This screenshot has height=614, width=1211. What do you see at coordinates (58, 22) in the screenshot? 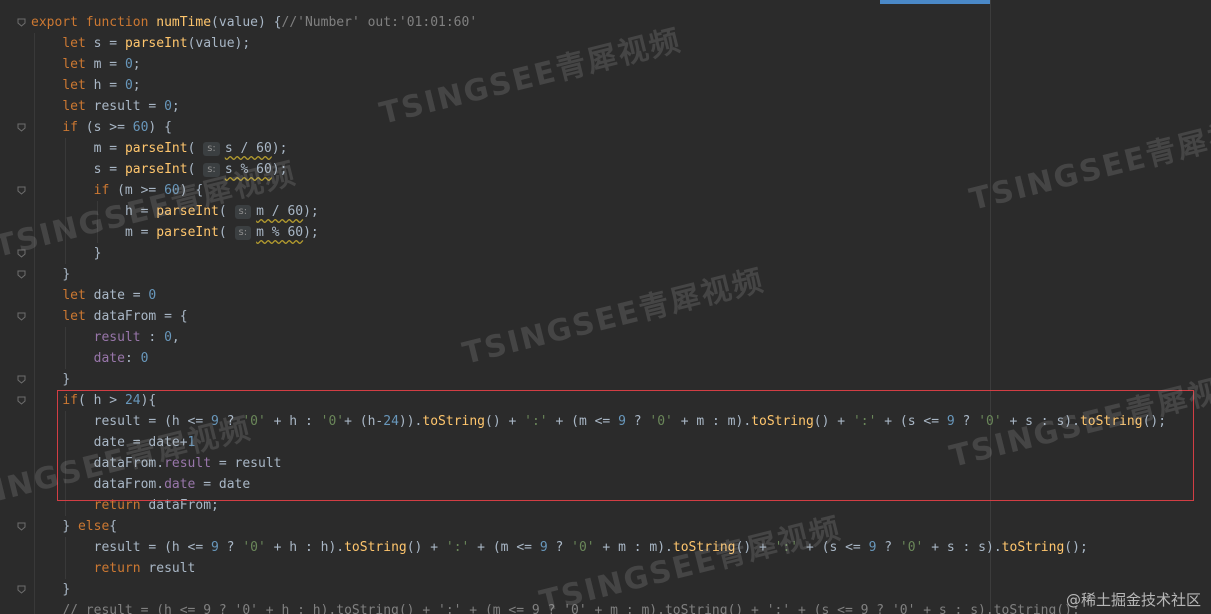
I see `code-token: export` at bounding box center [58, 22].